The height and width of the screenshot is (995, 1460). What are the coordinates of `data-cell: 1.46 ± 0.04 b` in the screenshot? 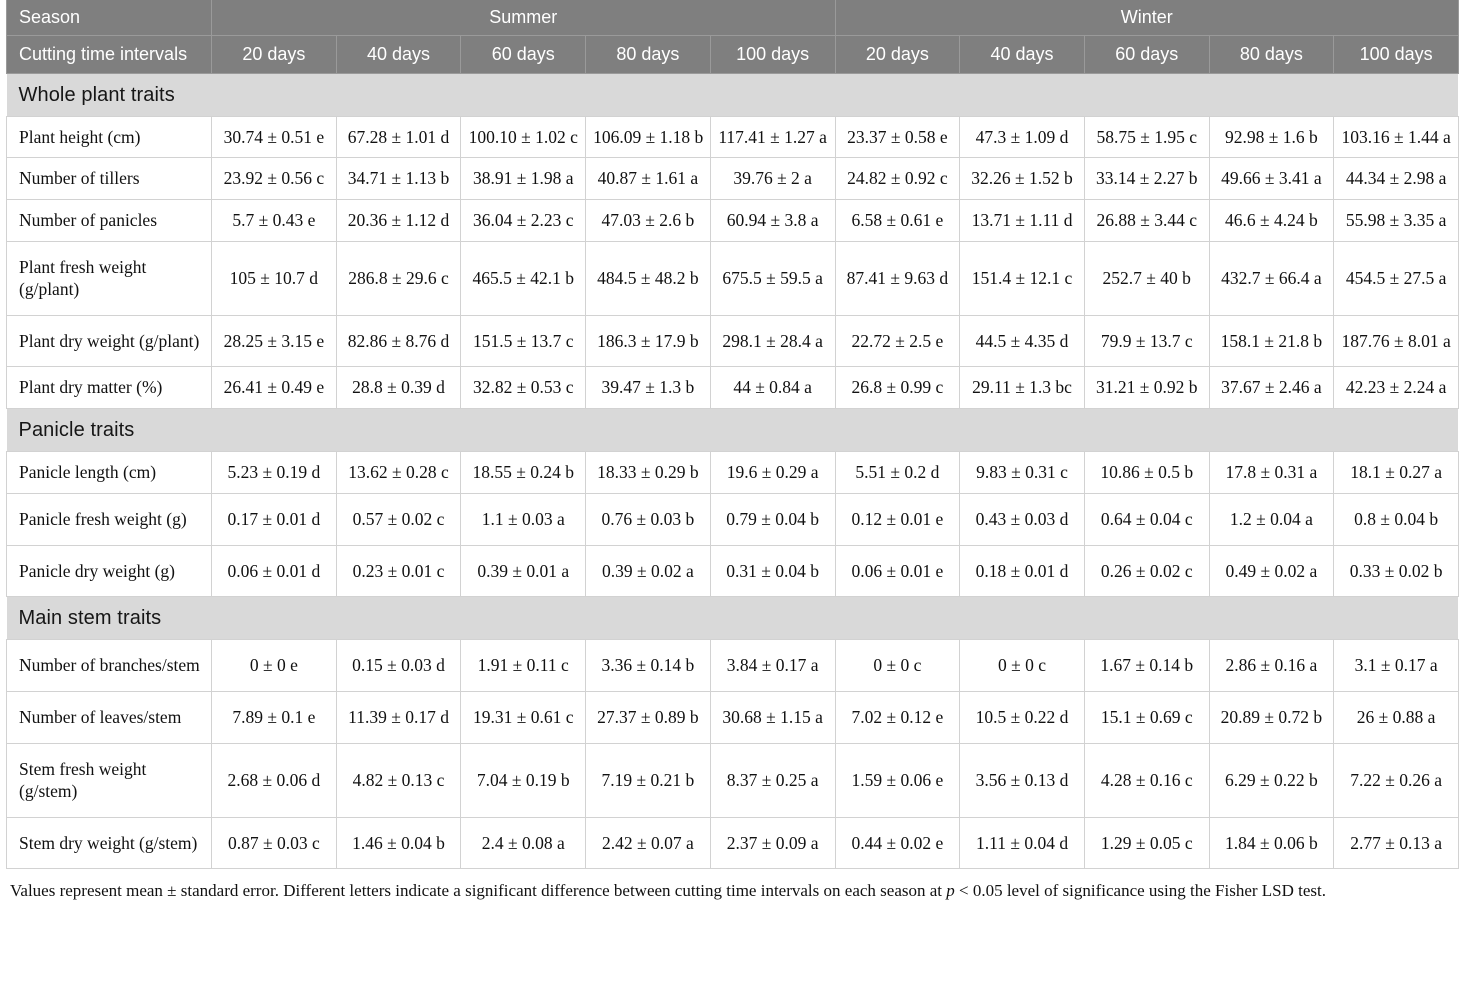 It's located at (398, 843).